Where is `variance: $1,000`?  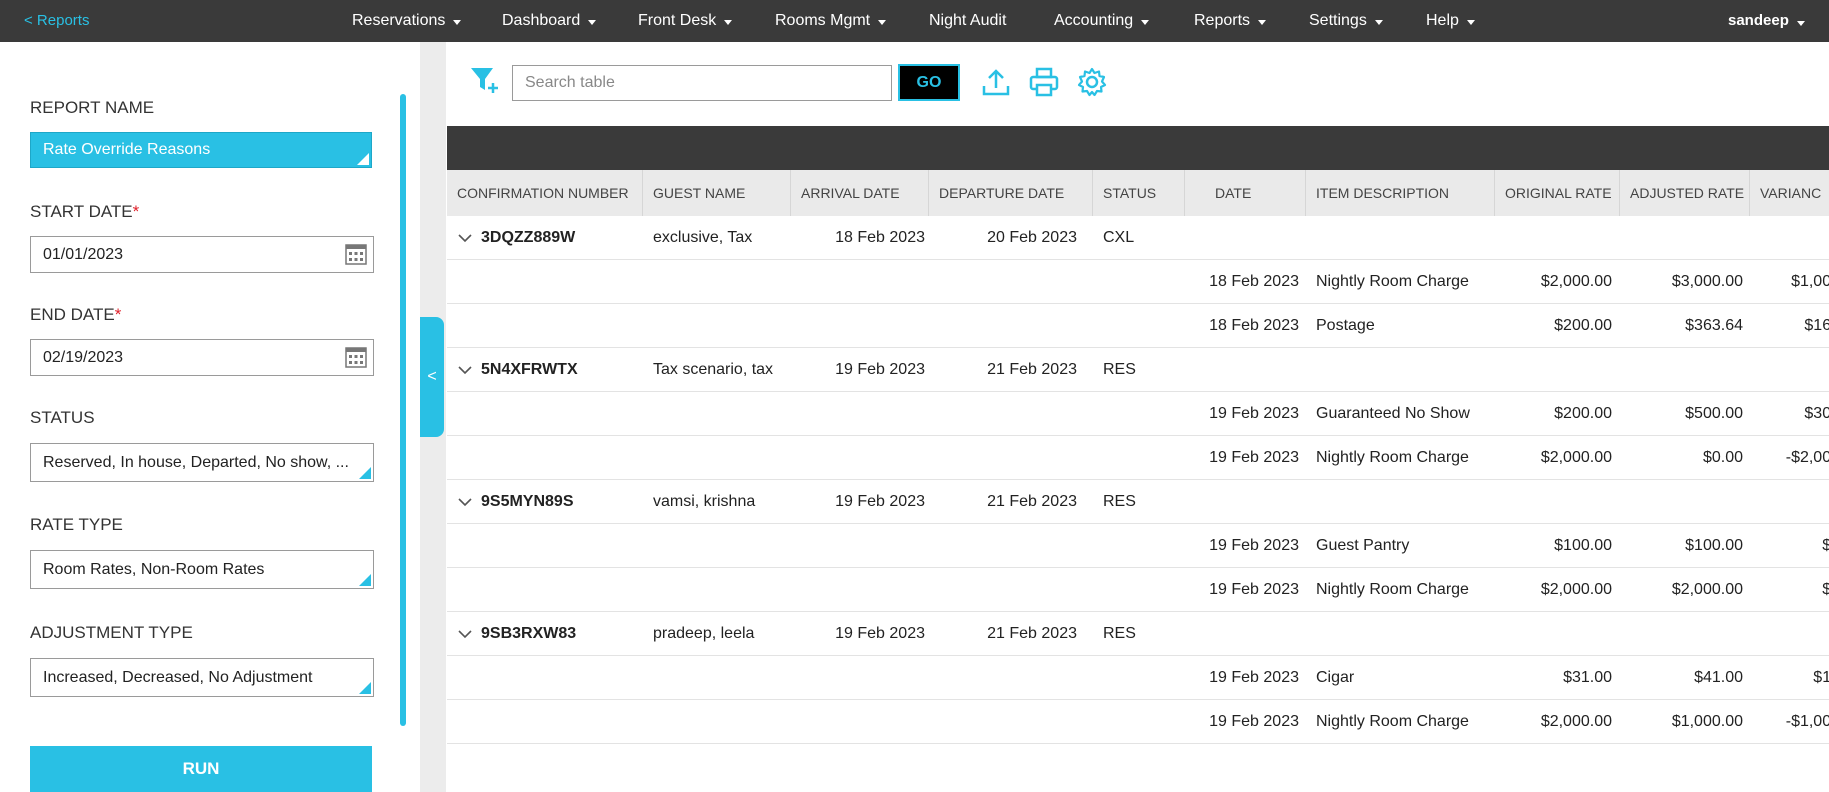 variance: $1,000 is located at coordinates (1810, 281).